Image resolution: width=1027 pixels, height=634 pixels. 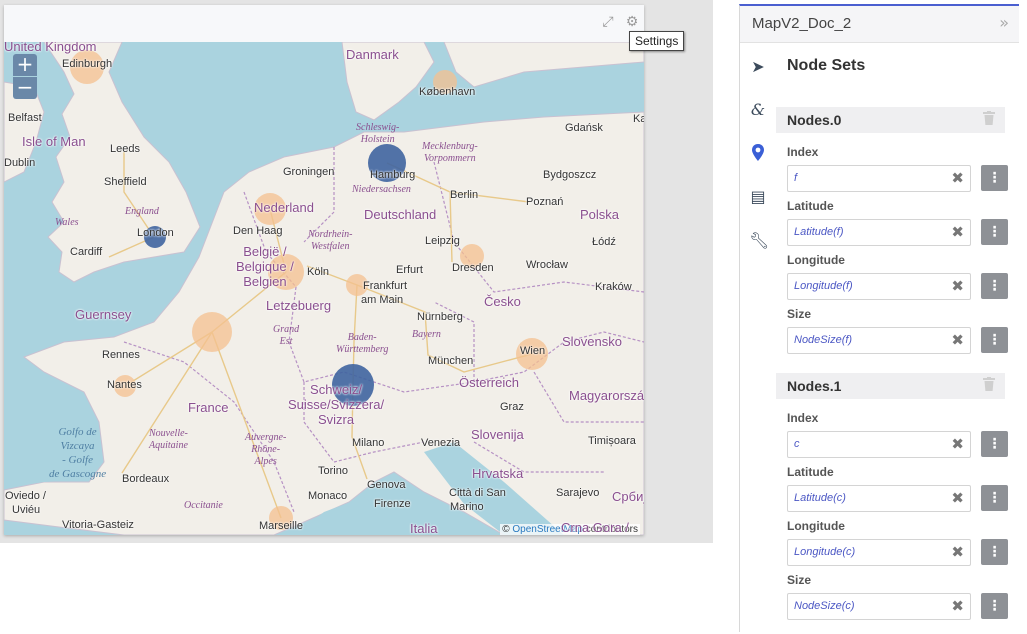 What do you see at coordinates (879, 552) in the screenshot?
I see `field-input-longitude: Longitude(c) ✖` at bounding box center [879, 552].